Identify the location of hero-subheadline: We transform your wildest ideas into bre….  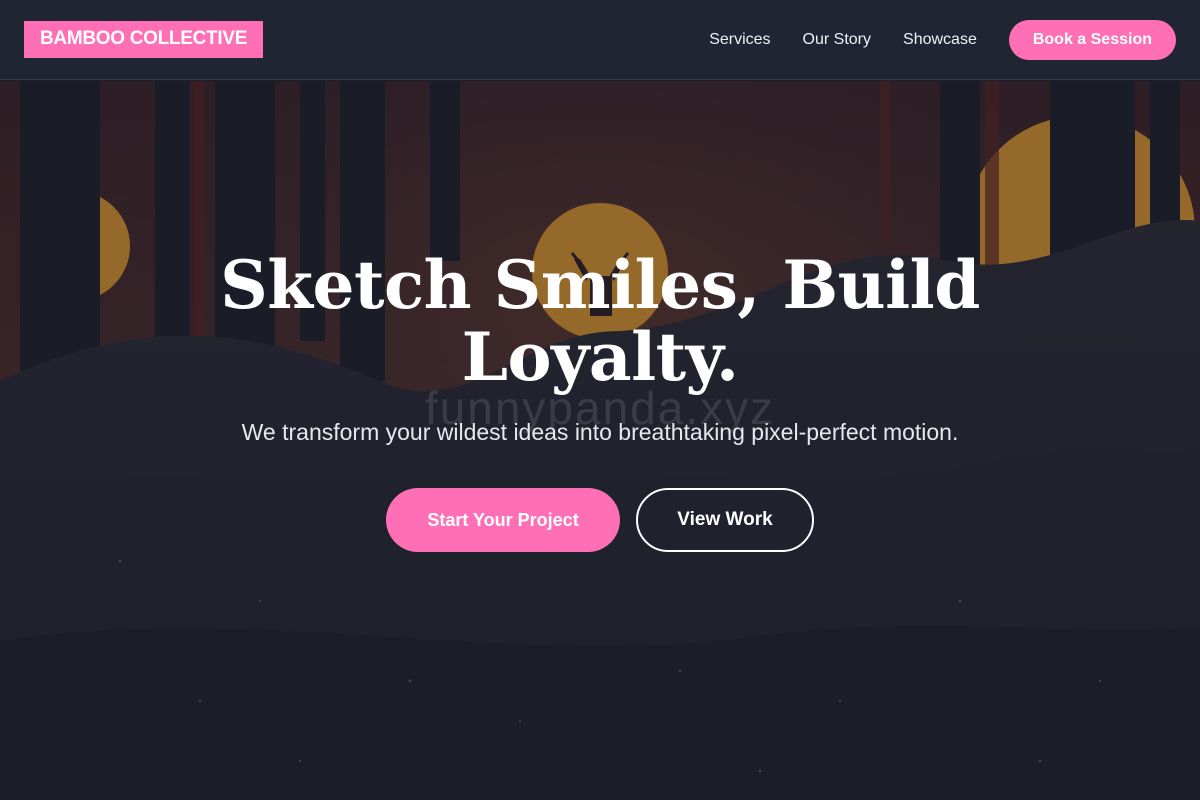
(600, 432).